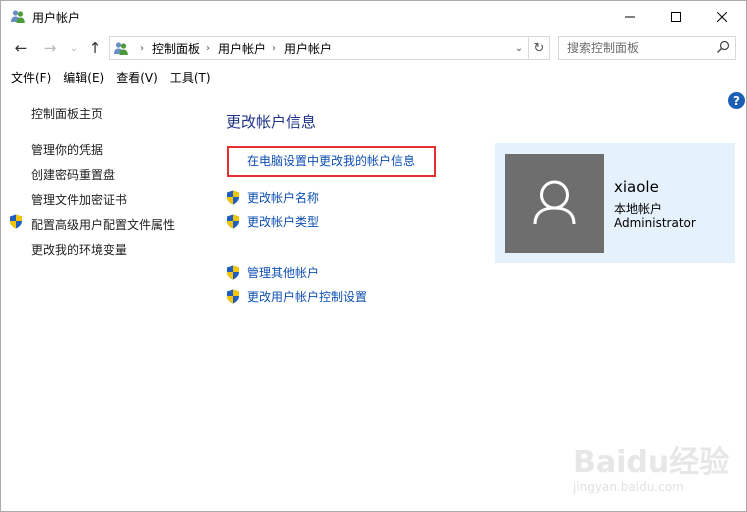 This screenshot has width=747, height=512. I want to click on task-label: 更改用户帐户控制设置, so click(307, 296).